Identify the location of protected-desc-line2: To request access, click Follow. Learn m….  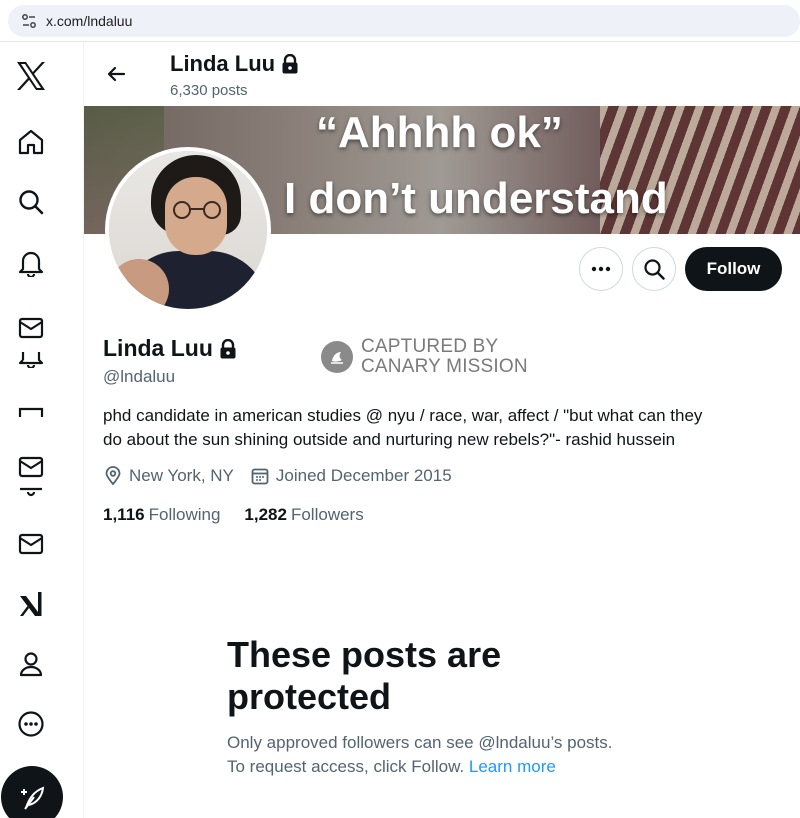
(437, 767).